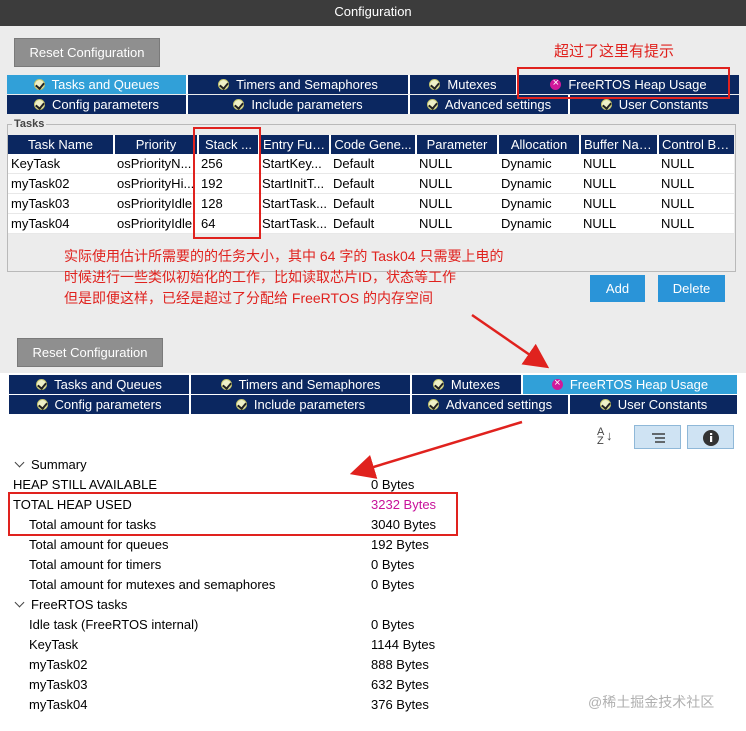  I want to click on tab-label: Timers and Semaphores, so click(309, 384).